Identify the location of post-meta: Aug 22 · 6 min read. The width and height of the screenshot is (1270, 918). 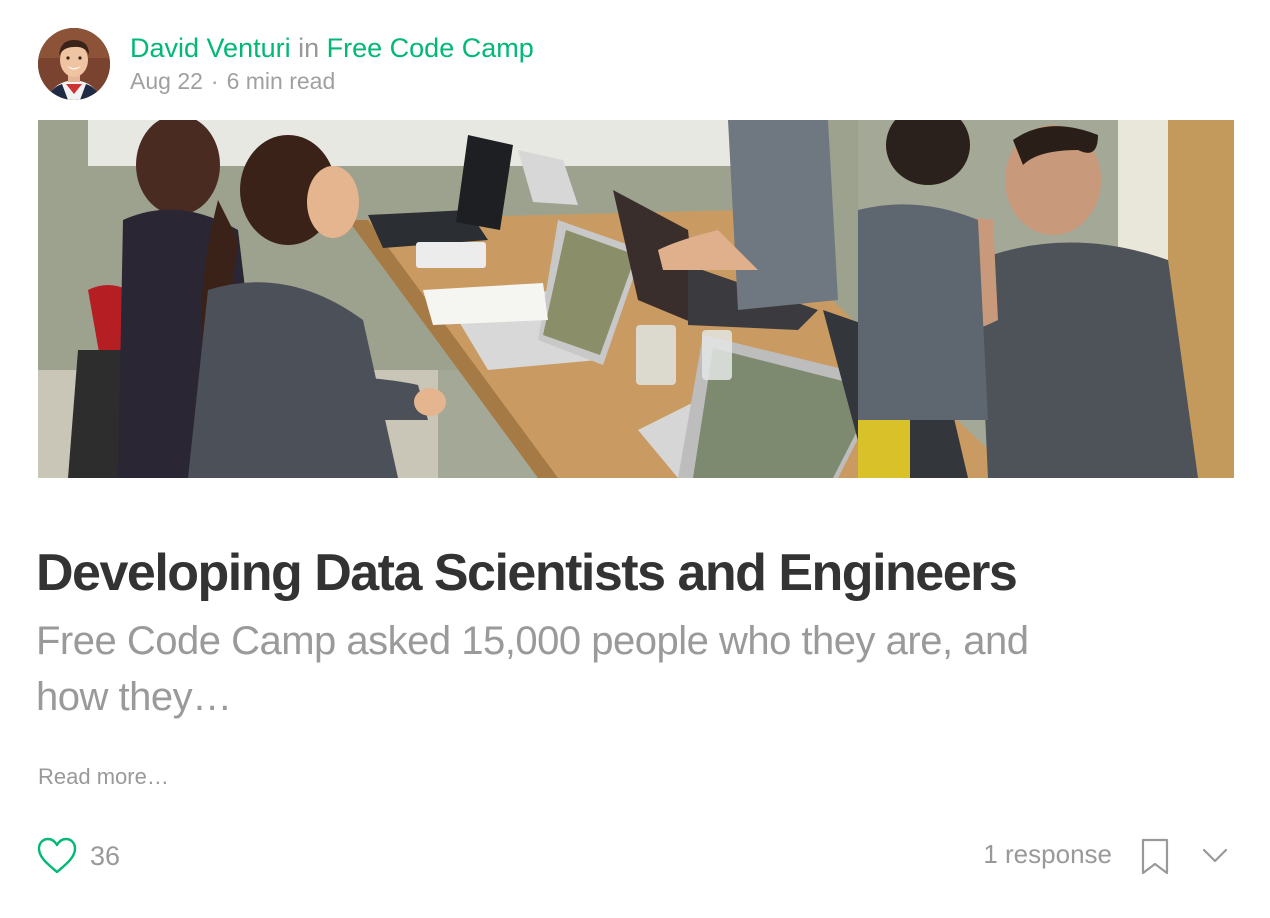
(232, 81).